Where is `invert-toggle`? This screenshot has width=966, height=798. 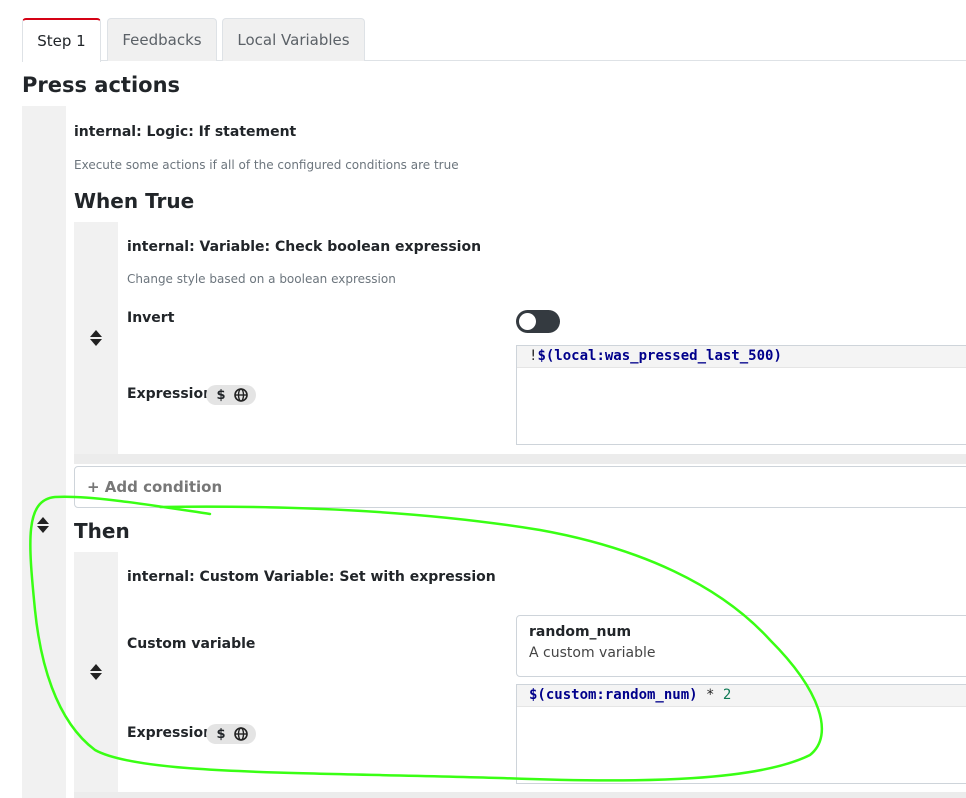
invert-toggle is located at coordinates (538, 321).